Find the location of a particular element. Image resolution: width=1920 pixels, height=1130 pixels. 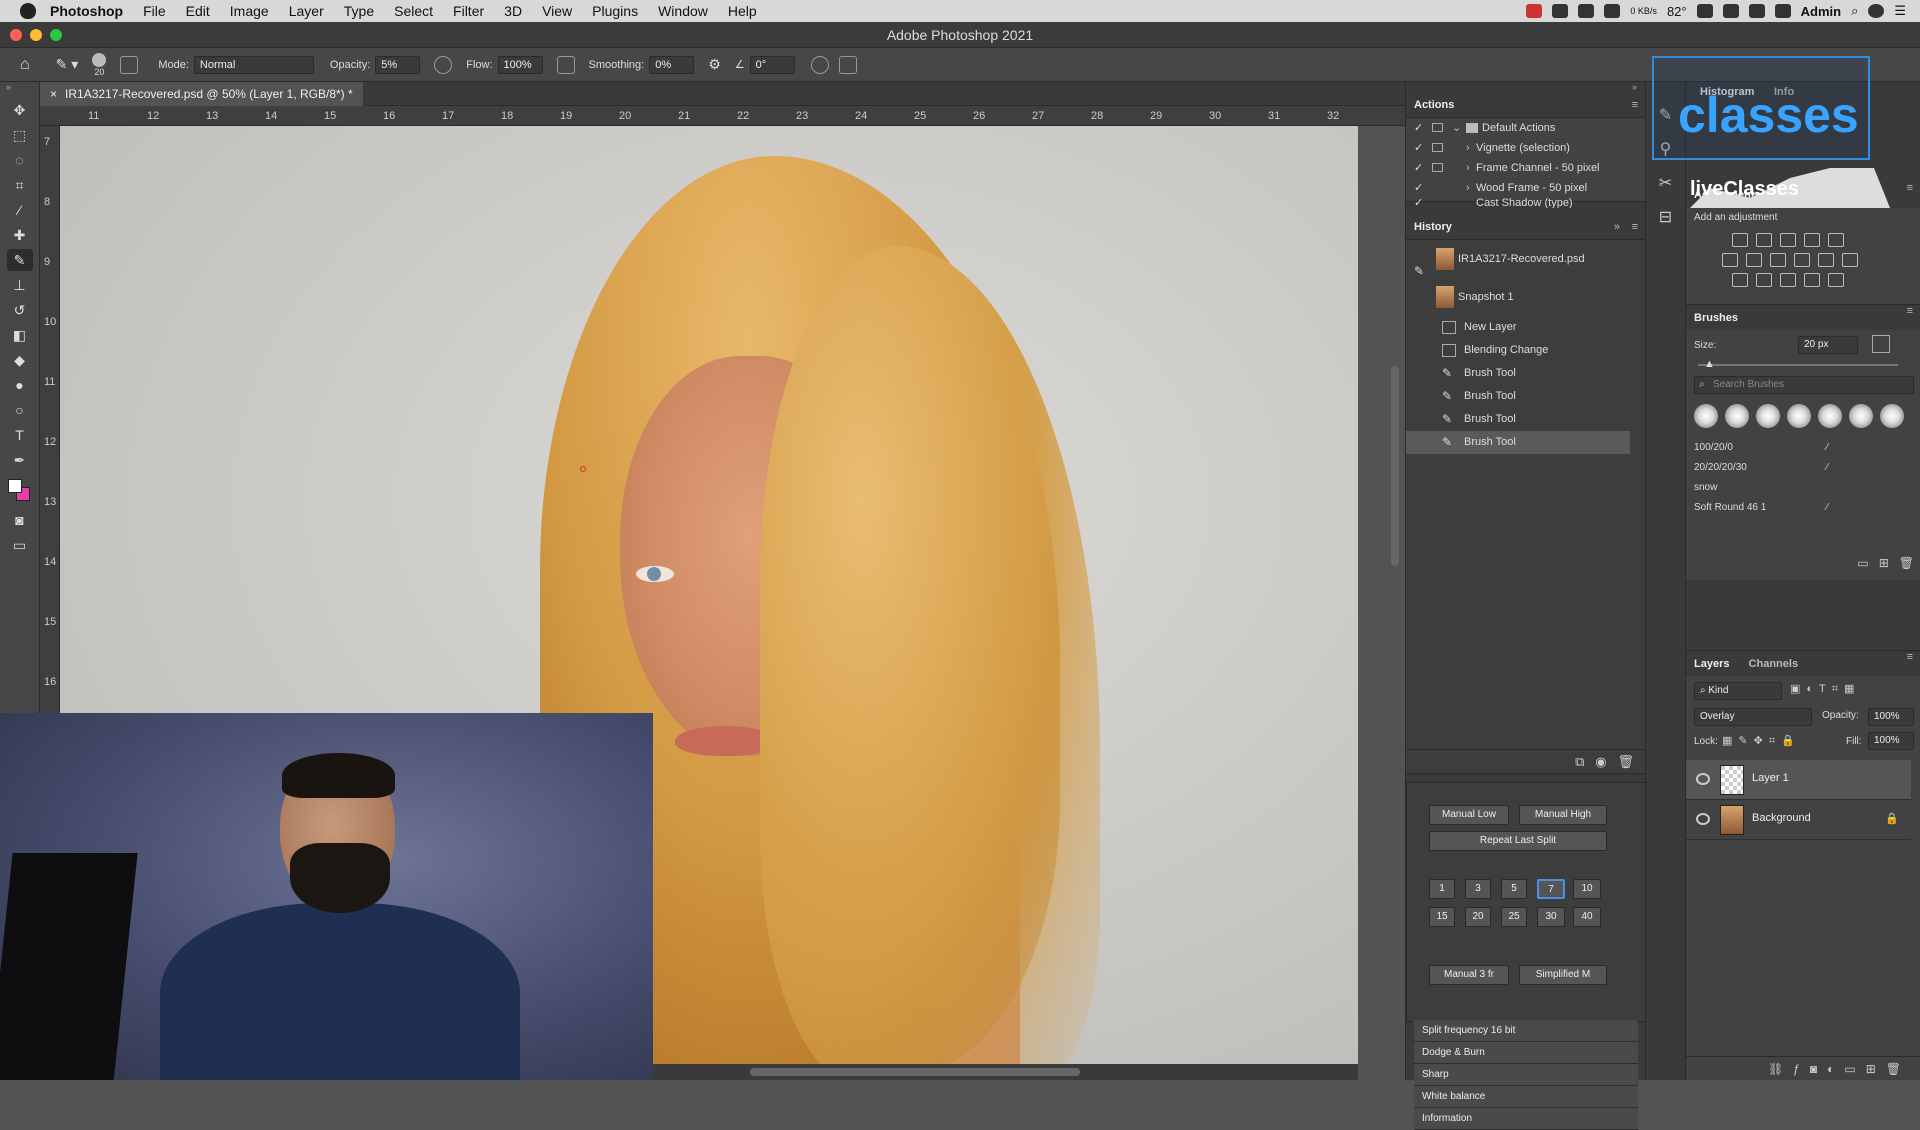

layers-menu-icon: ≡ is located at coordinates (1910, 657).